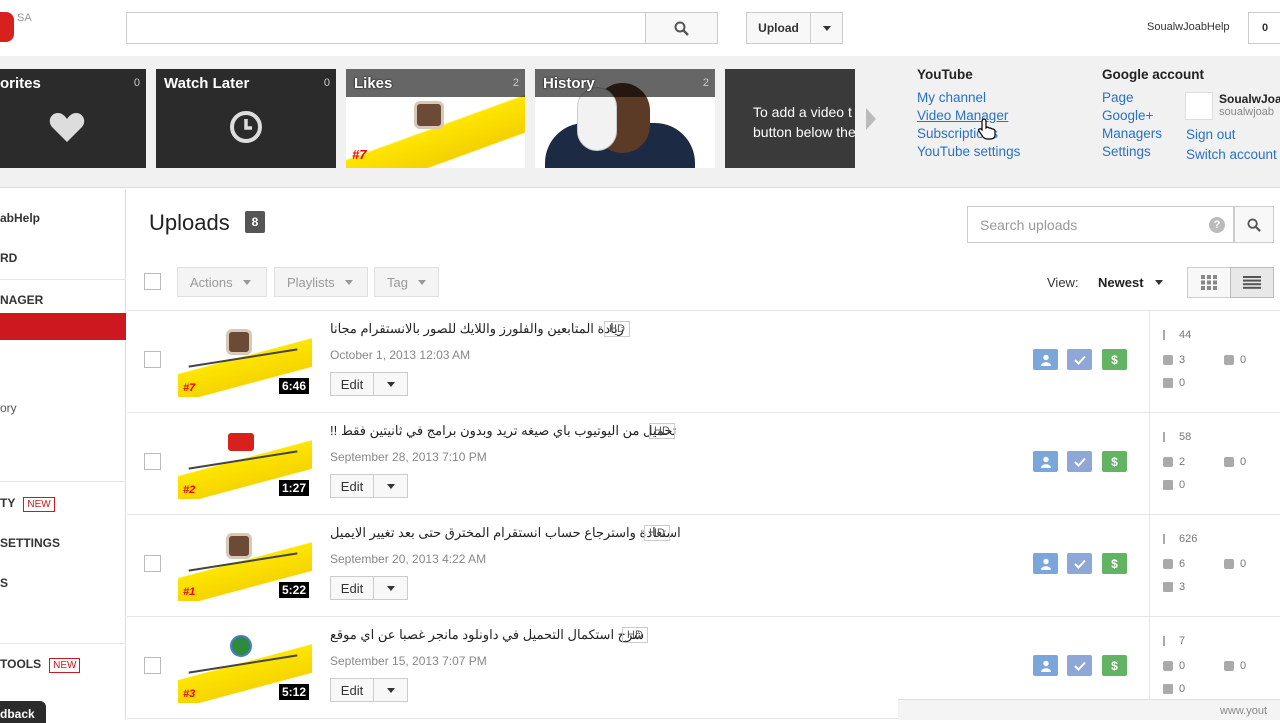  I want to click on dislikes-stat: 0, so click(1235, 666).